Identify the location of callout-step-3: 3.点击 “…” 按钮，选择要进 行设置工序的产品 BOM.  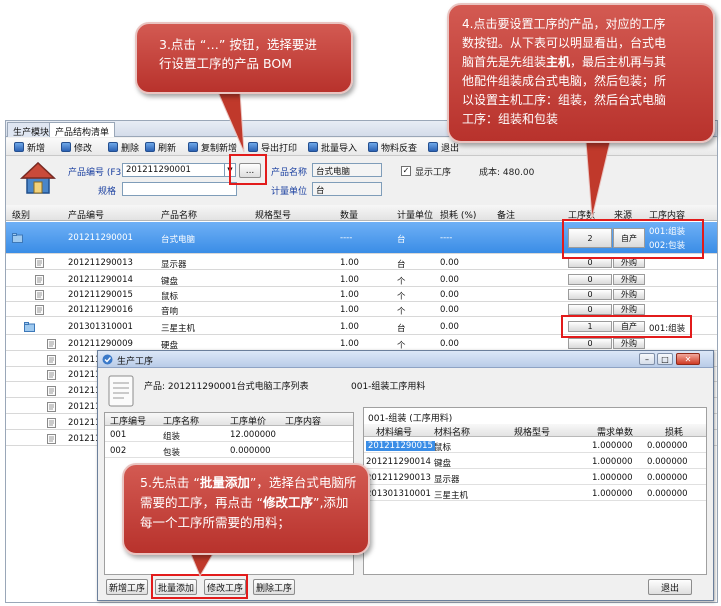
(244, 58).